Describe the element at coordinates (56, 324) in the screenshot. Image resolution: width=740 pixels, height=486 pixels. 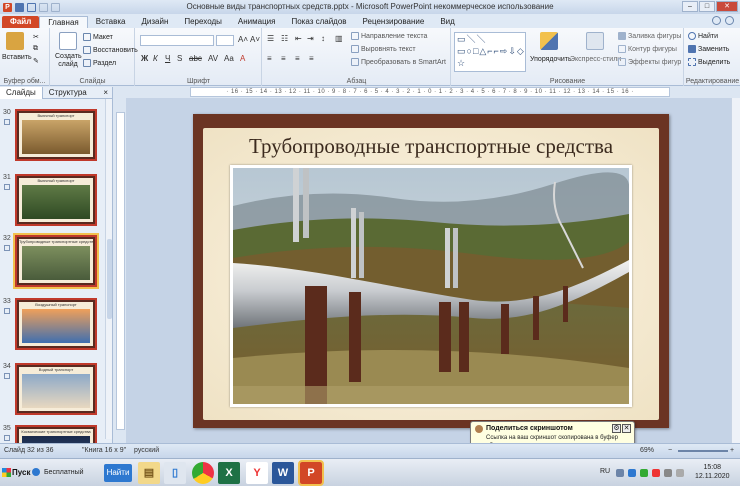
I see `slide-thumbnail: Воздушный транспорт` at that location.